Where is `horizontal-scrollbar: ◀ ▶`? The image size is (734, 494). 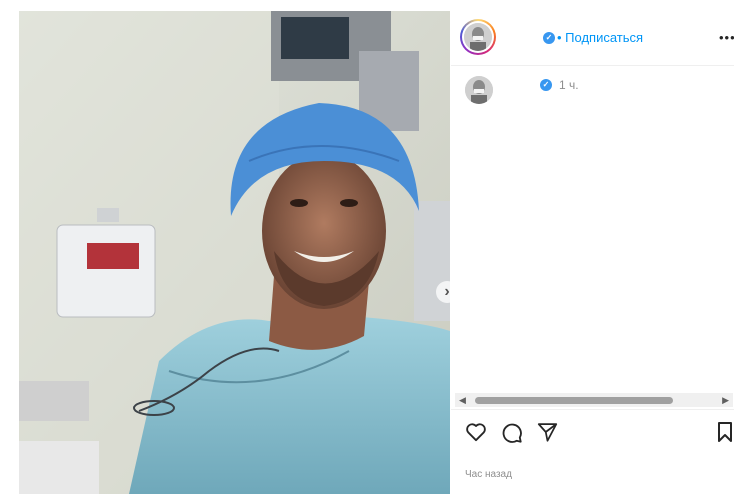
horizontal-scrollbar: ◀ ▶ is located at coordinates (594, 400).